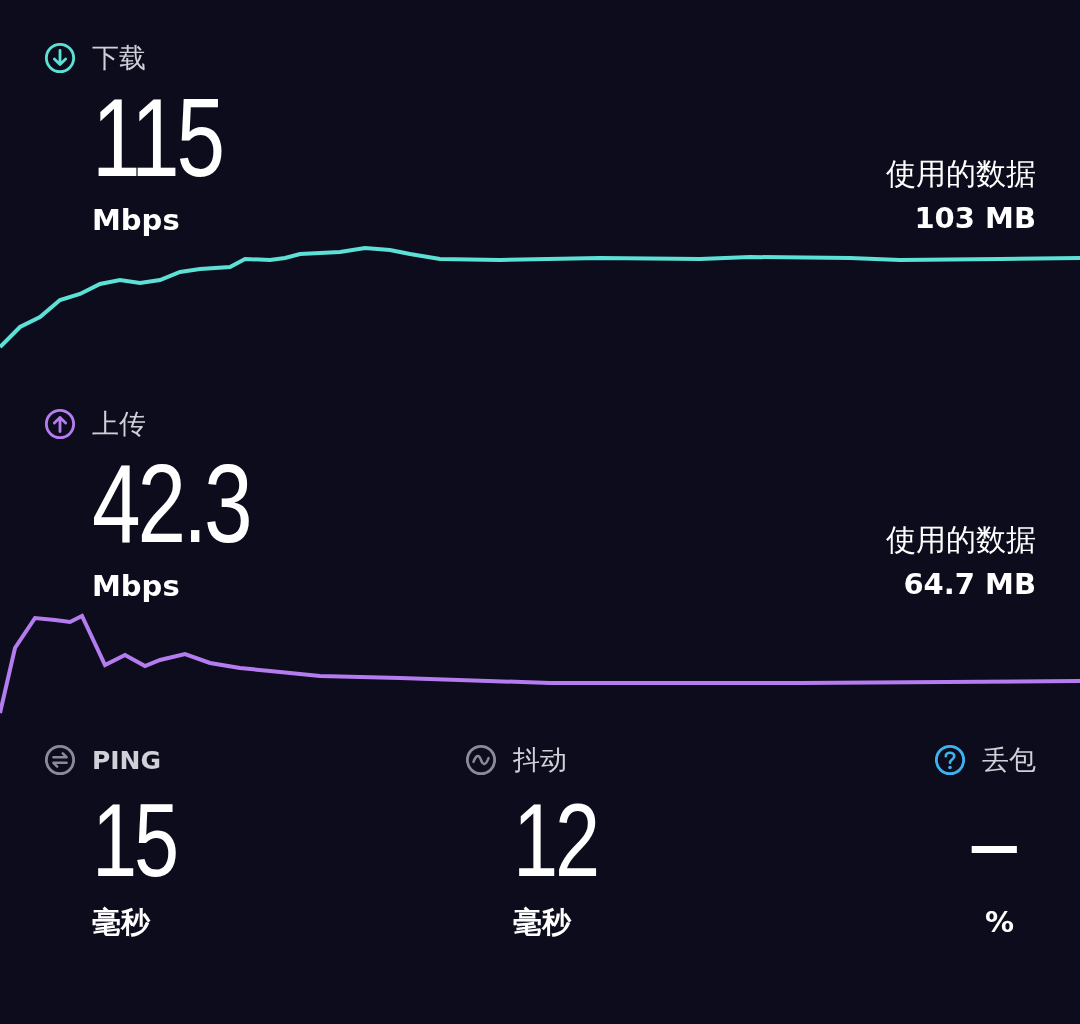  Describe the element at coordinates (950, 760) in the screenshot. I see `help-icon` at that location.